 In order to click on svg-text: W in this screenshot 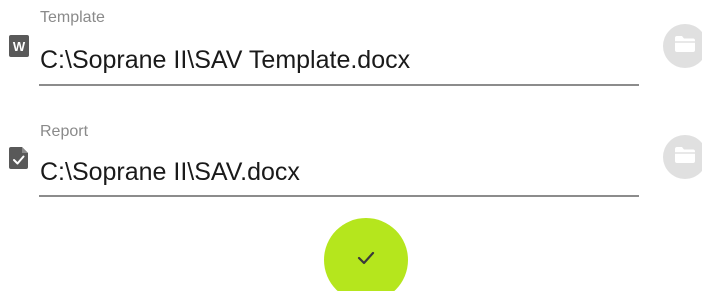, I will do `click(19, 46)`.